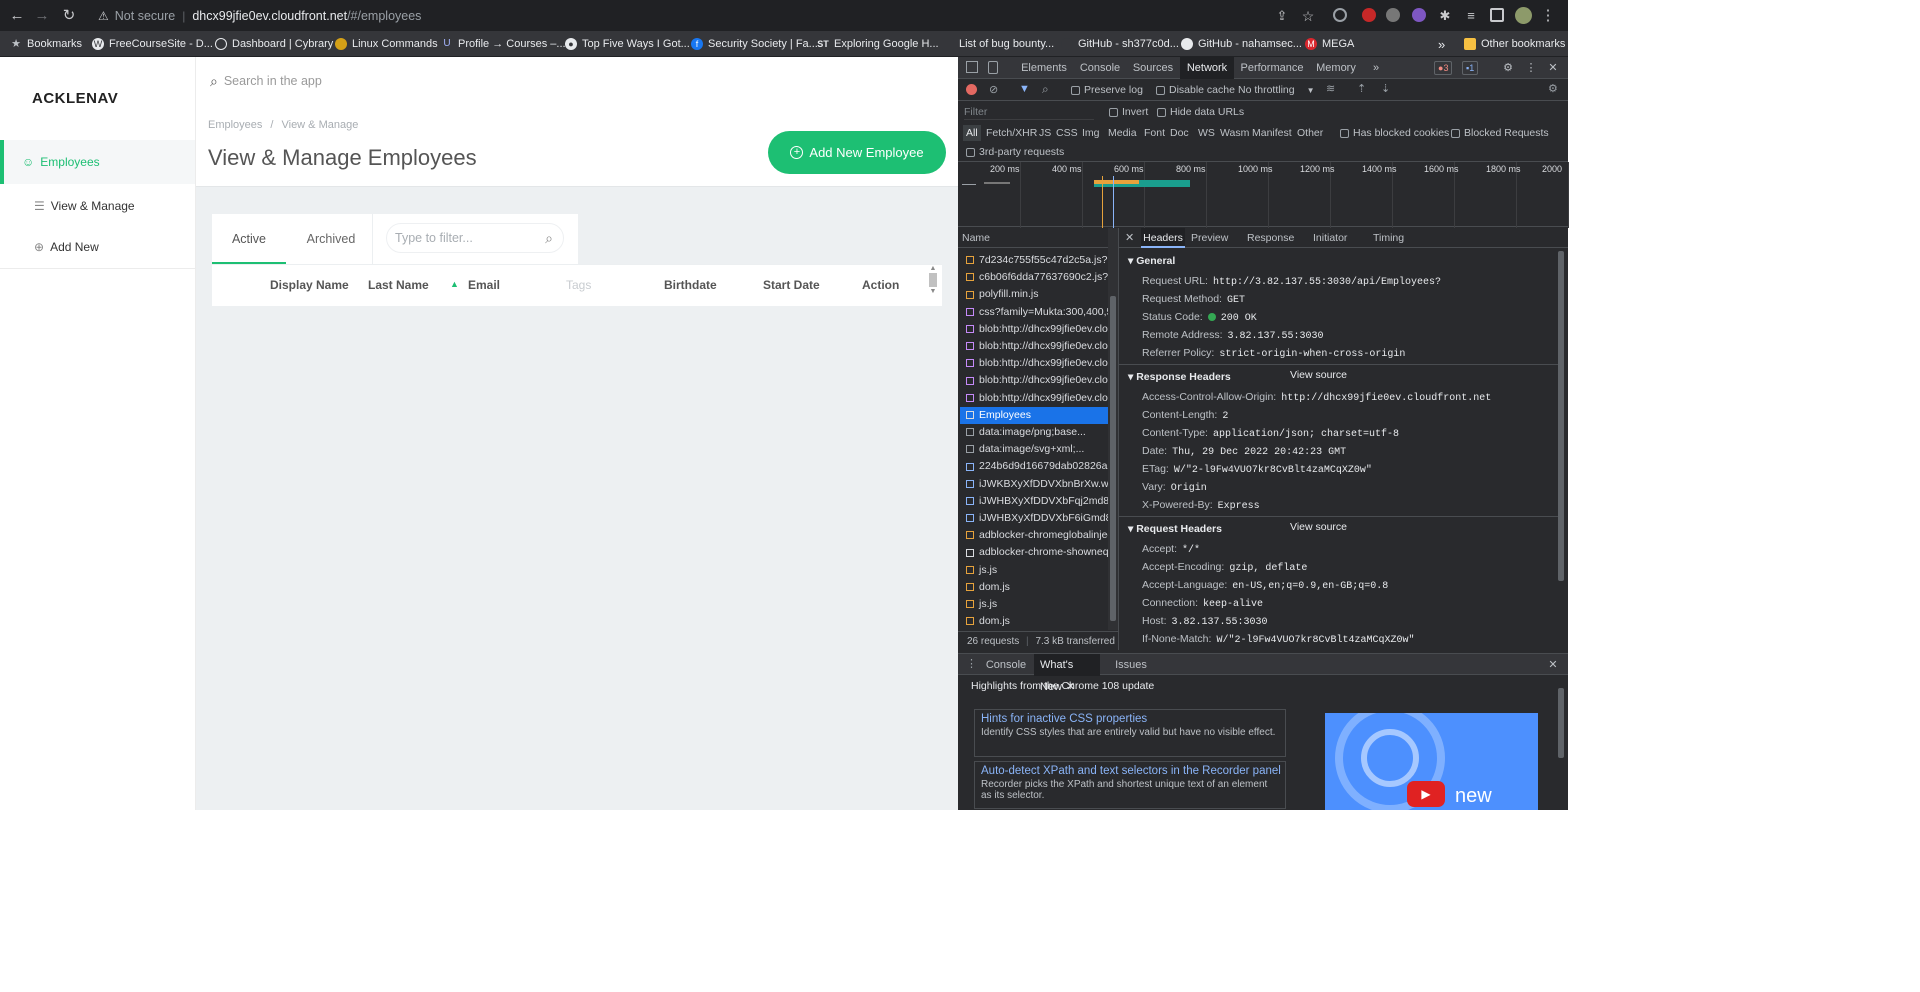  Describe the element at coordinates (1445, 16) in the screenshot. I see `puzzle-icon: ✱` at that location.